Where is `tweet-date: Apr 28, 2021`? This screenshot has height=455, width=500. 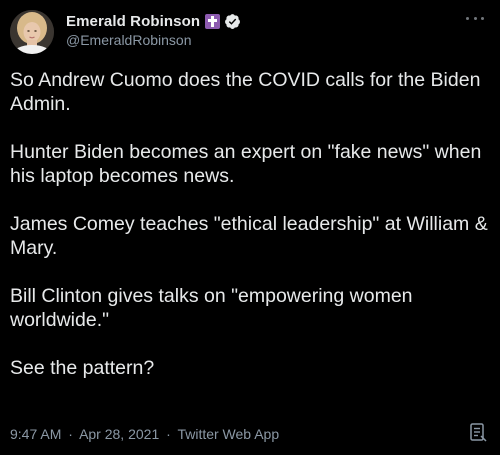
tweet-date: Apr 28, 2021 is located at coordinates (119, 434).